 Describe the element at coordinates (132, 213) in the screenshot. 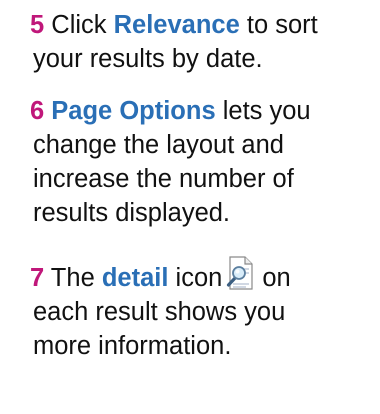

I see `step-6-line-4: results displayed.` at that location.